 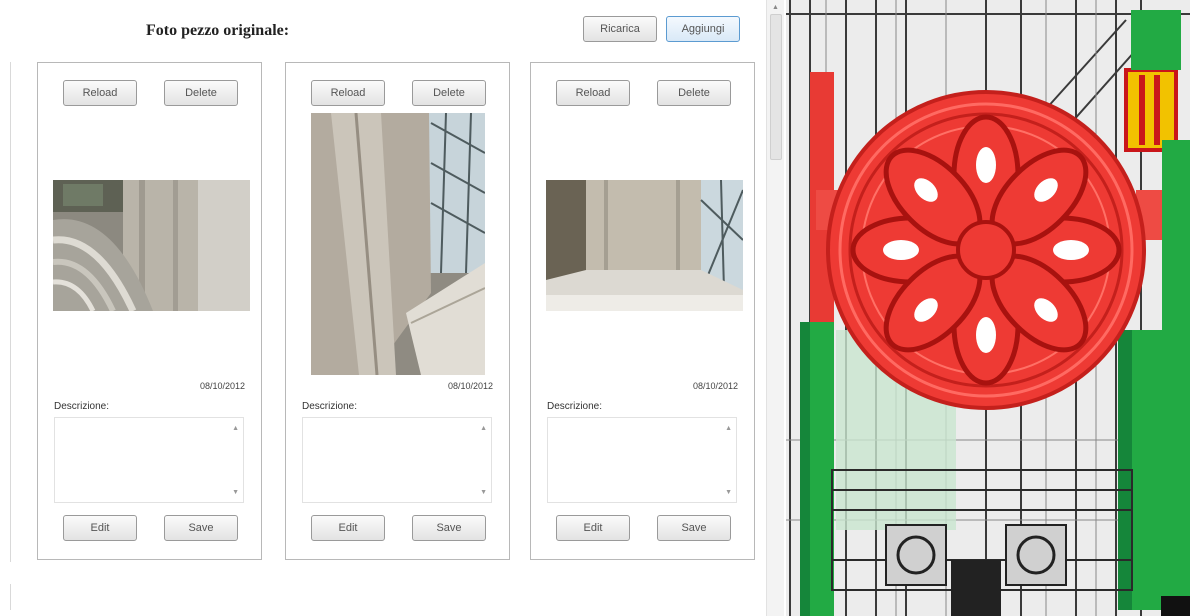 I want to click on refresh-button: Ricarica, so click(x=620, y=29).